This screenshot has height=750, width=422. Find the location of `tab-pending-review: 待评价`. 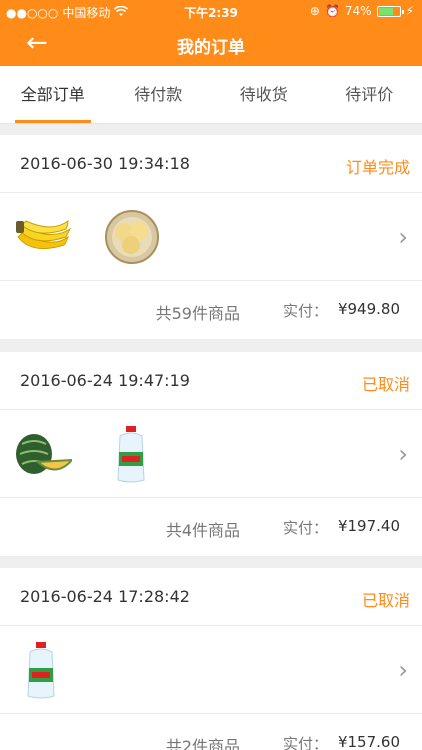

tab-pending-review: 待评价 is located at coordinates (369, 94).